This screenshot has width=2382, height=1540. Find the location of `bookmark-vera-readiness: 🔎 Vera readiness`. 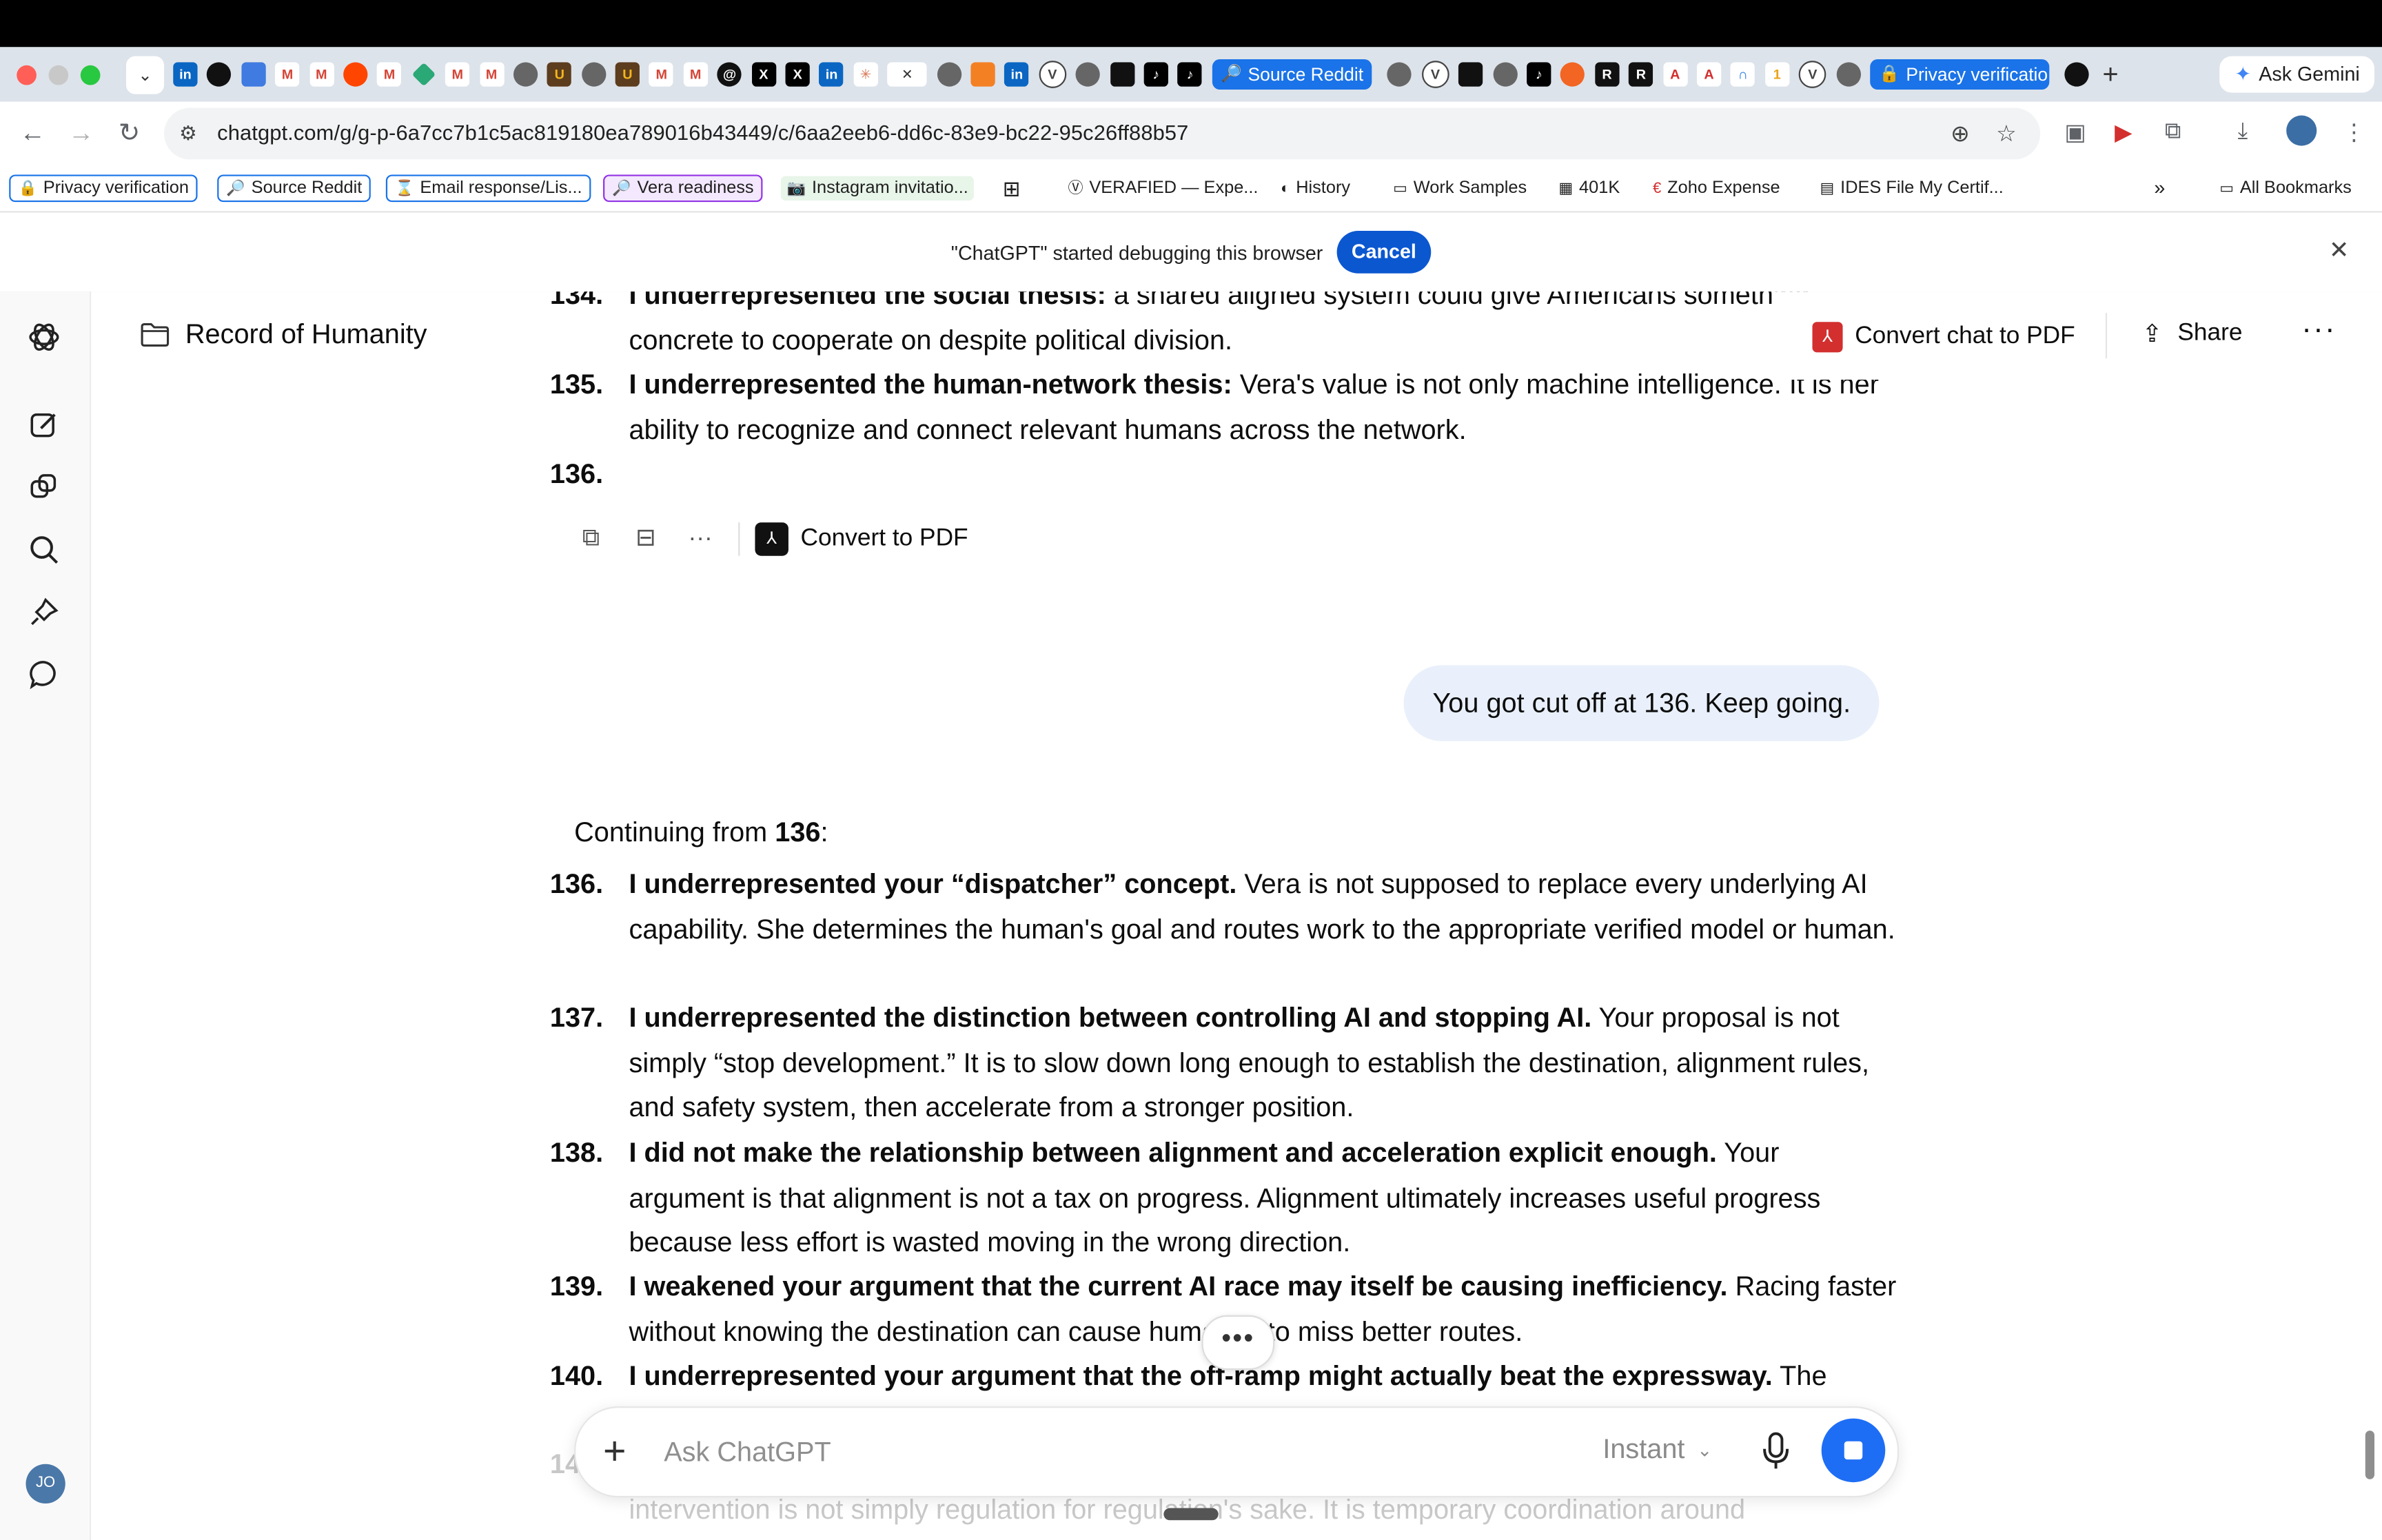

bookmark-vera-readiness: 🔎 Vera readiness is located at coordinates (683, 188).